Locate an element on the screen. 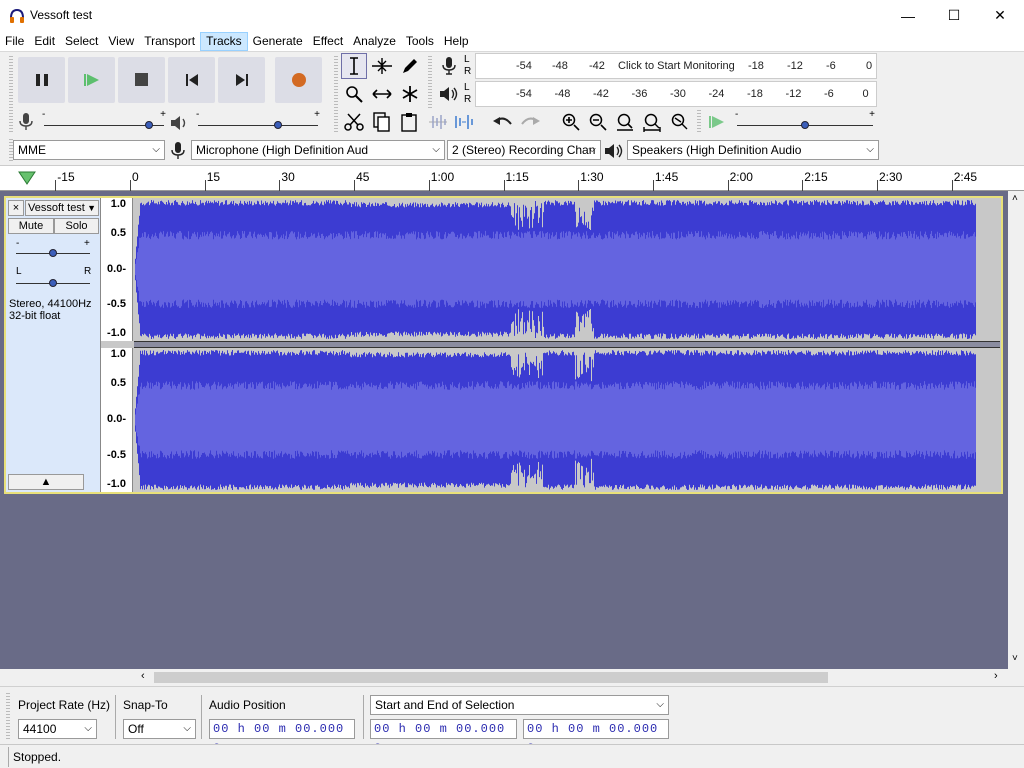  solo-button: Solo is located at coordinates (76, 226).